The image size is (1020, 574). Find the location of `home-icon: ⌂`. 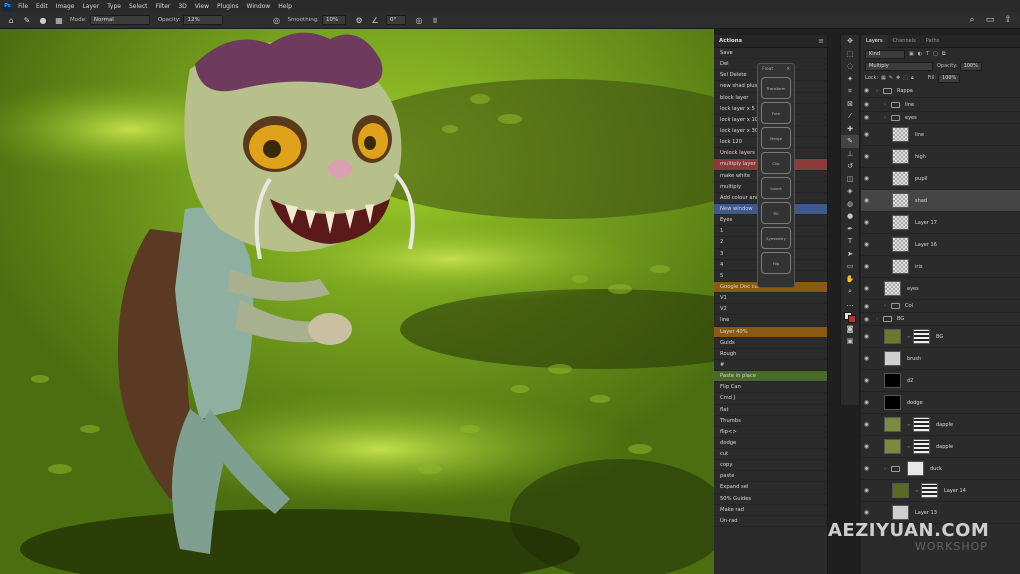

home-icon: ⌂ is located at coordinates (11, 20).